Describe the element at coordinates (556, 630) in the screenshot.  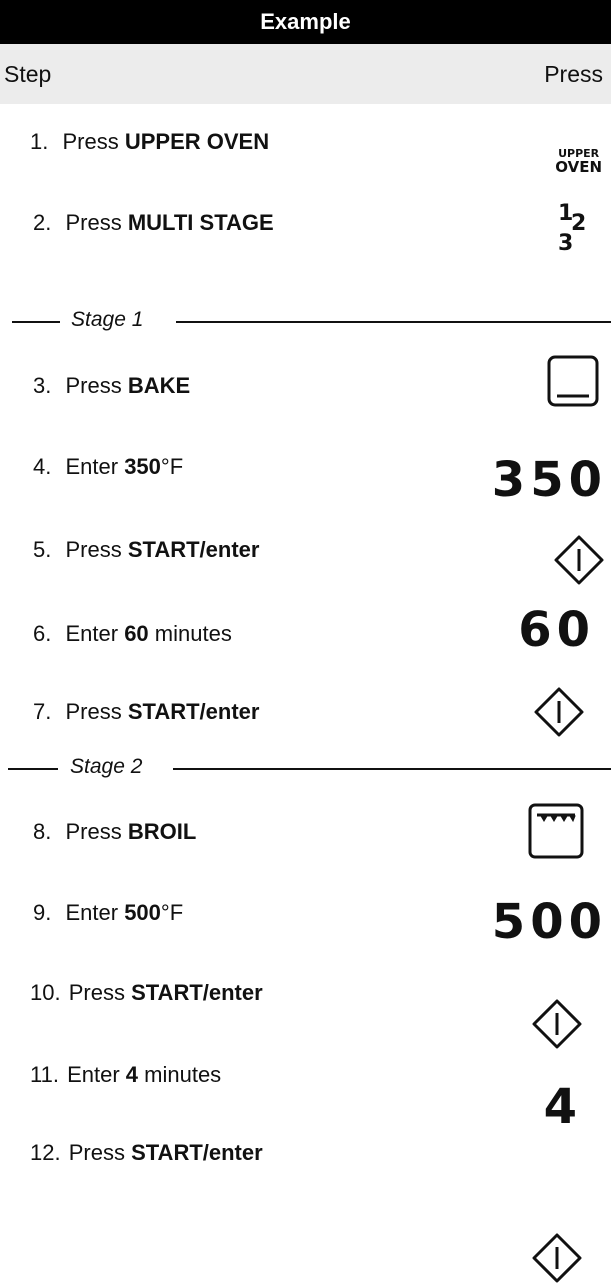
I see `display-60: 60` at that location.